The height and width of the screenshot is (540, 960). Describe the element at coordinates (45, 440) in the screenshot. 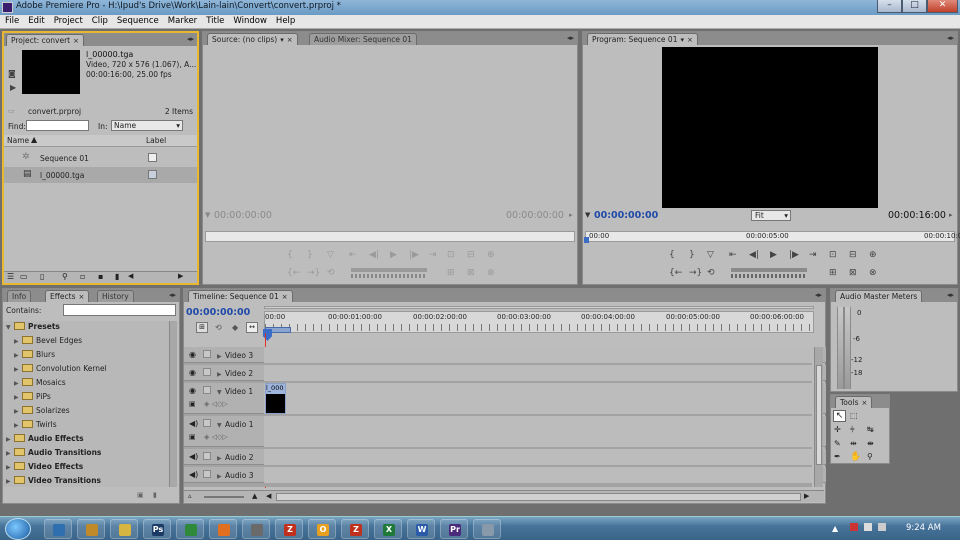

I see `tree-item-audio-effects: ▶ Audio Effects` at that location.